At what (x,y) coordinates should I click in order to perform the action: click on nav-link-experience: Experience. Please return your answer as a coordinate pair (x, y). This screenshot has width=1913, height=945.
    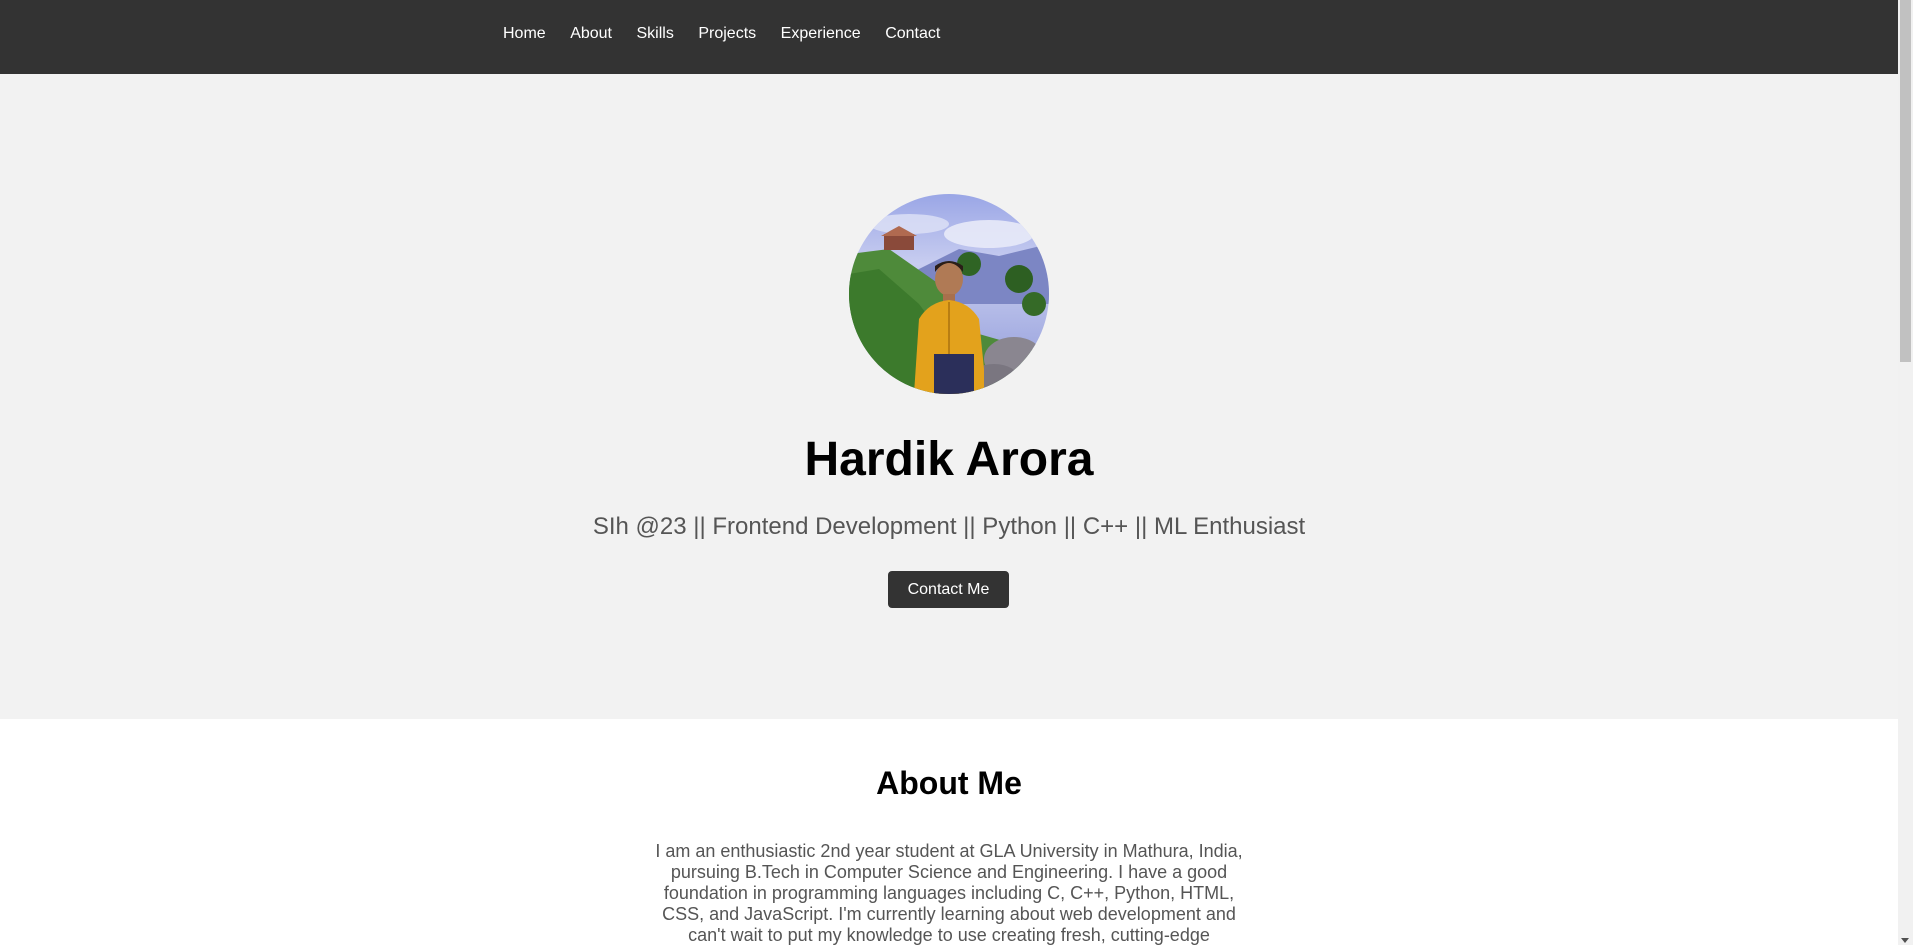
    Looking at the image, I should click on (821, 33).